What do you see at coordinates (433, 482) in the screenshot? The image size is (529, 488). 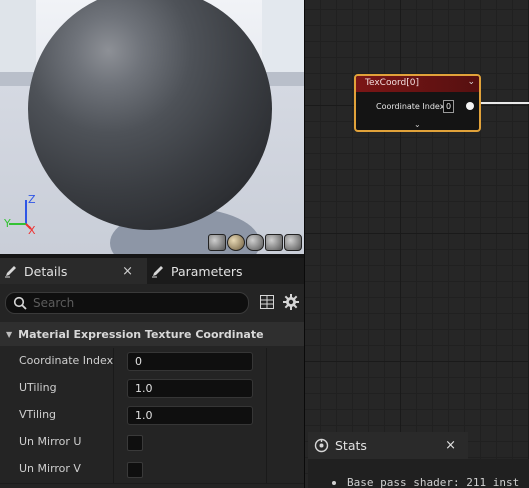 I see `stats-line-text: Base pass shader: 211 inst` at bounding box center [433, 482].